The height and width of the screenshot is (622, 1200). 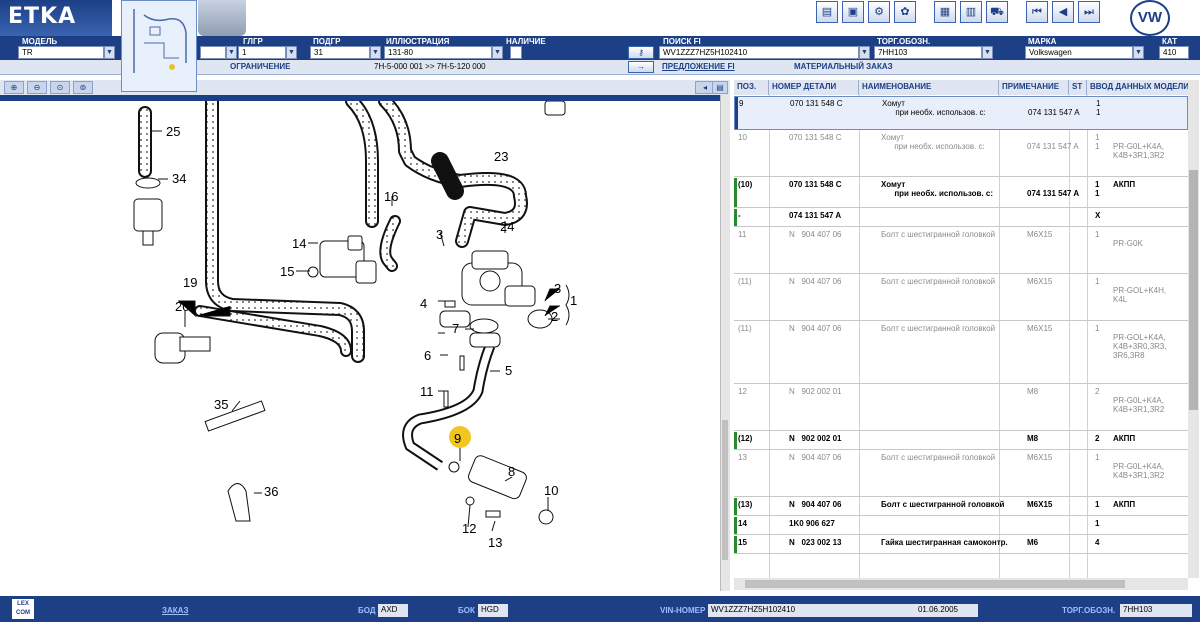 I want to click on model-dropdown-icon: ▼, so click(x=109, y=52).